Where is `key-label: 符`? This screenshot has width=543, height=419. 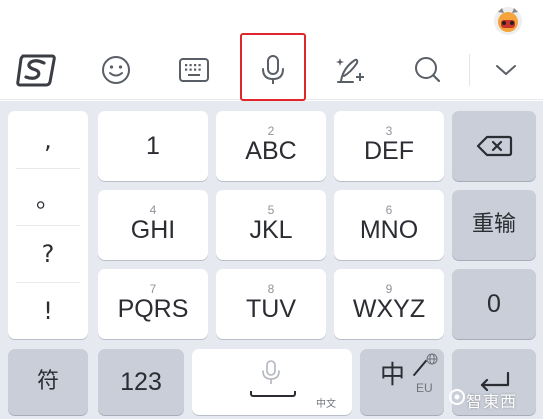 key-label: 符 is located at coordinates (47, 381).